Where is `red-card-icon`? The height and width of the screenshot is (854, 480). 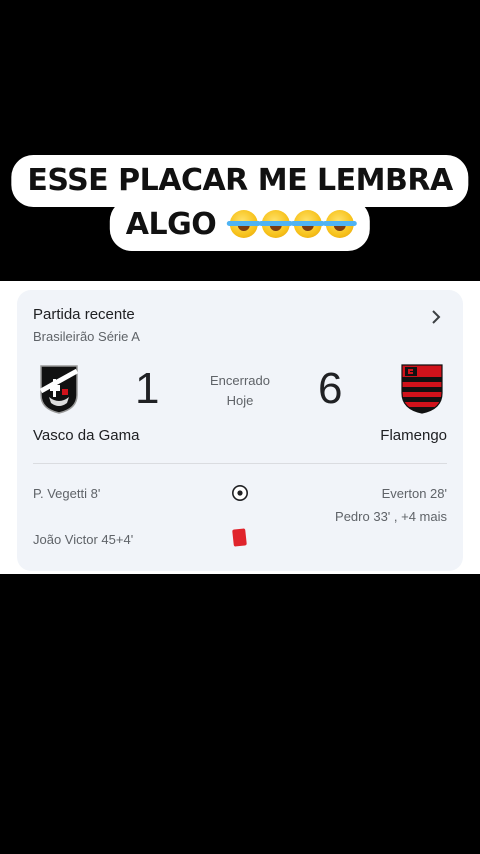
red-card-icon is located at coordinates (239, 537).